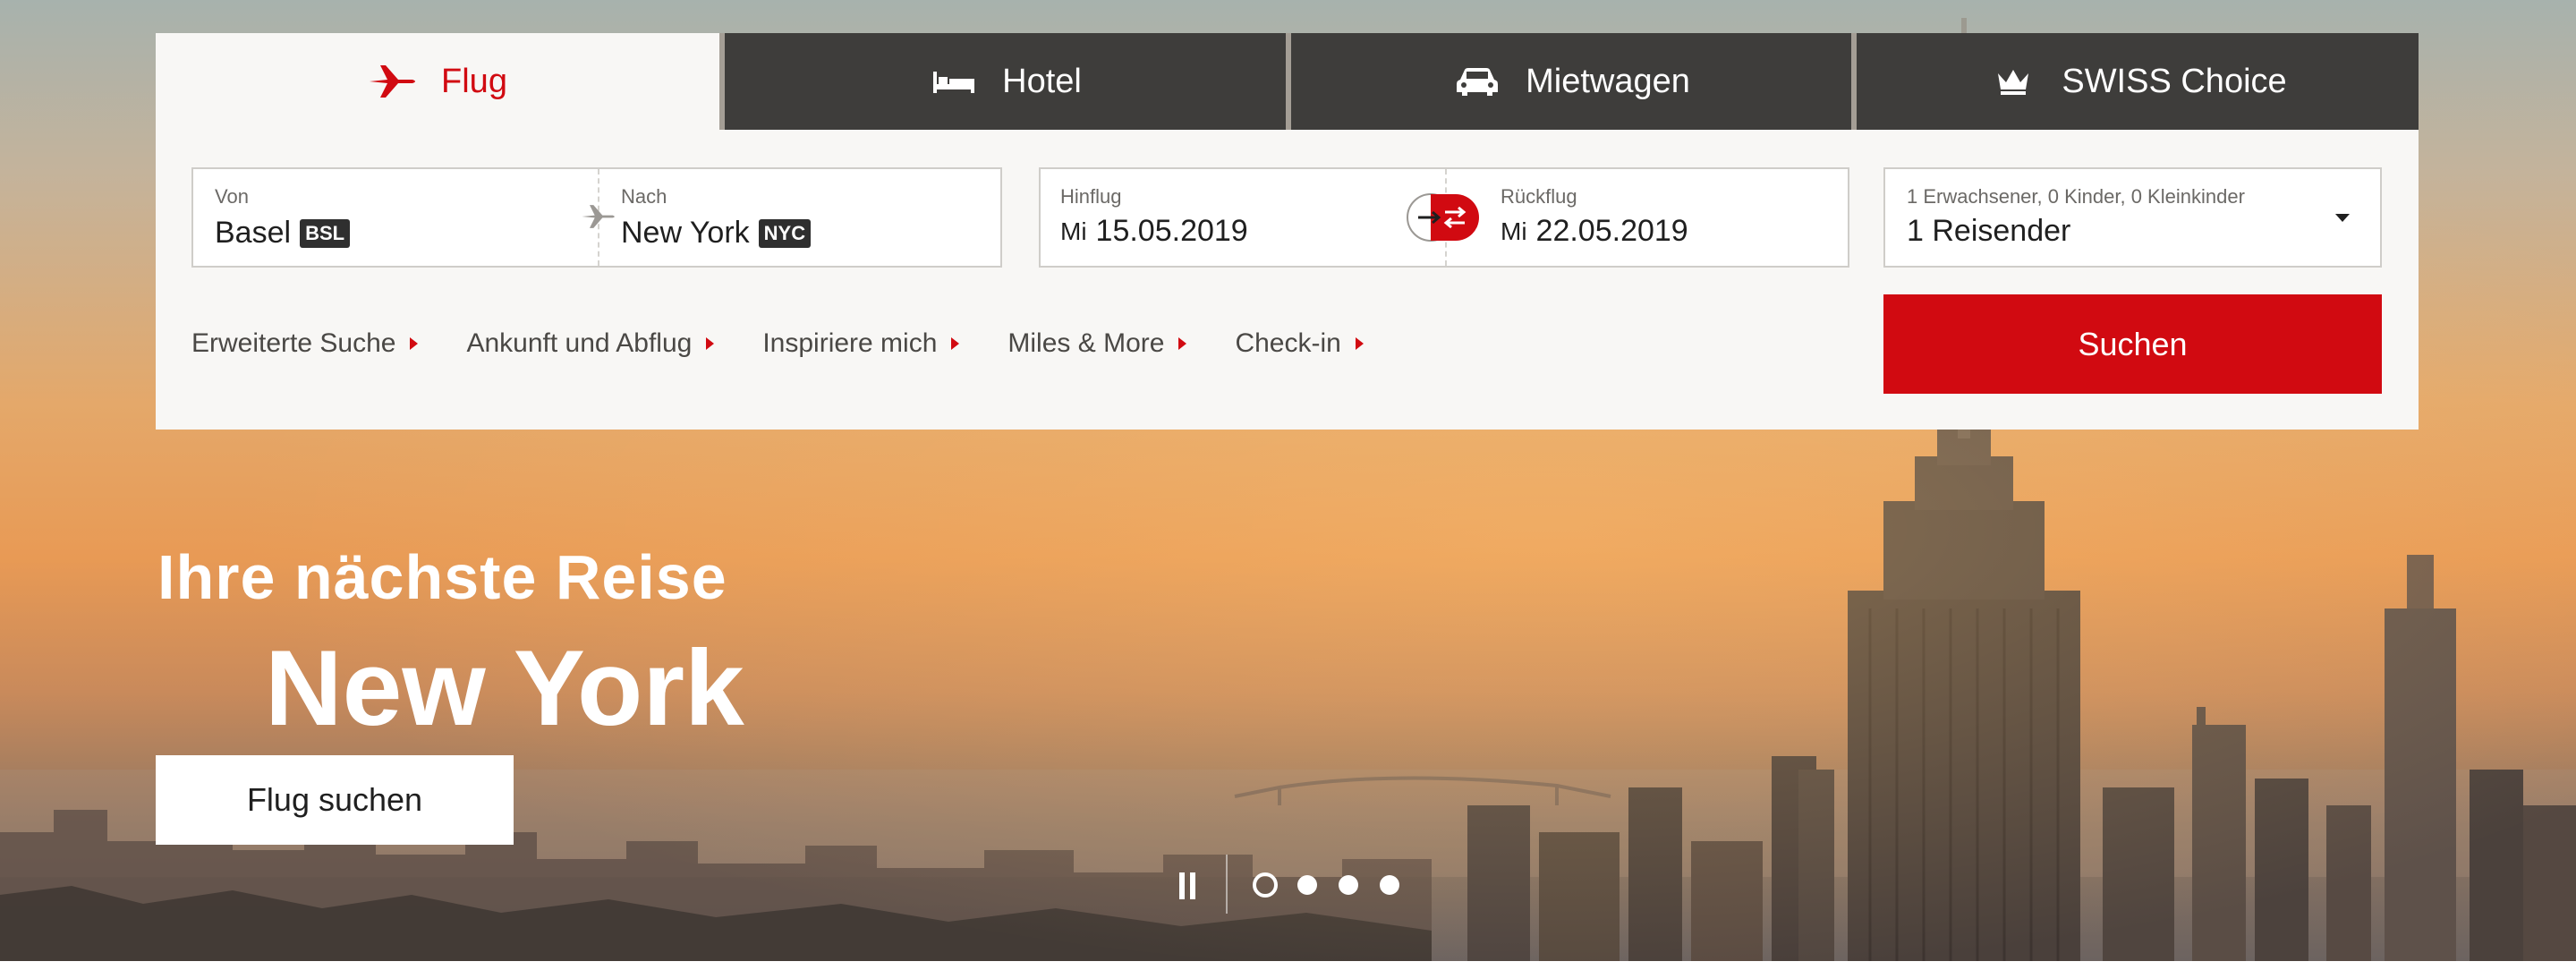 Image resolution: width=2576 pixels, height=970 pixels. Describe the element at coordinates (685, 233) in the screenshot. I see `destination-city: New York` at that location.